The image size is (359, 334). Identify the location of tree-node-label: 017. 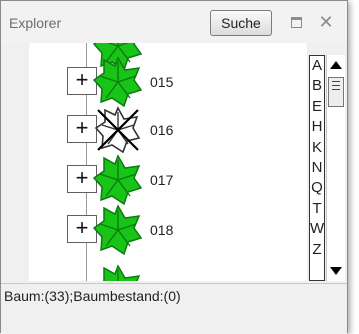
(162, 180).